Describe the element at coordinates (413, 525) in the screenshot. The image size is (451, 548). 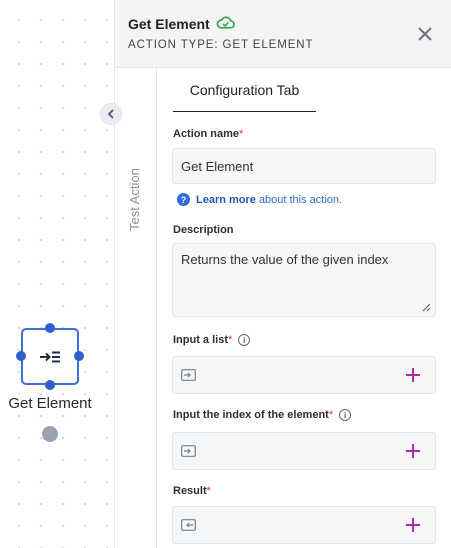
I see `add-result-icon` at that location.